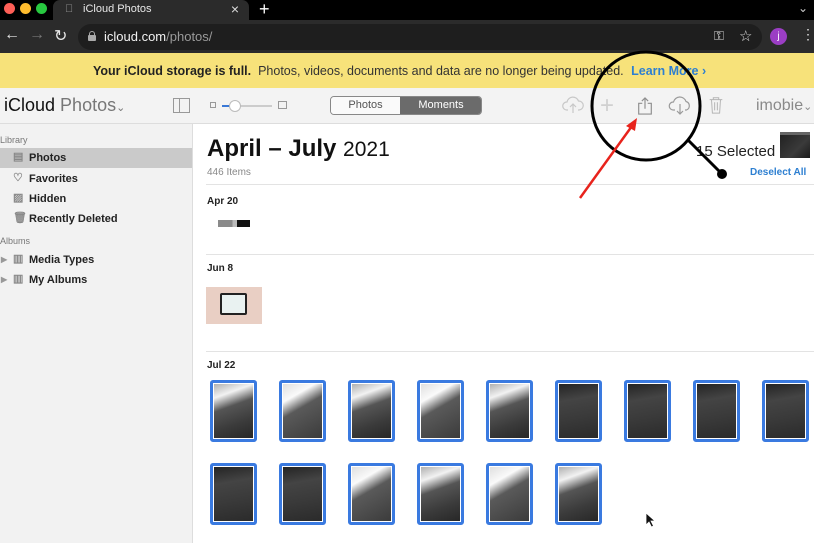 The width and height of the screenshot is (814, 543). Describe the element at coordinates (651, 520) in the screenshot. I see `mouse-cursor-icon` at that location.